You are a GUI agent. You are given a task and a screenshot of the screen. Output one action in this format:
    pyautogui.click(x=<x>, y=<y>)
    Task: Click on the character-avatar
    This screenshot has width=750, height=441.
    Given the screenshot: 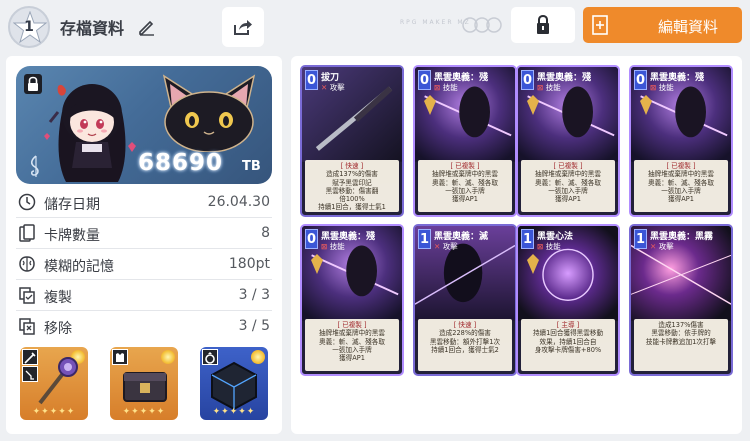 What is the action you would take?
    pyautogui.click(x=90, y=133)
    